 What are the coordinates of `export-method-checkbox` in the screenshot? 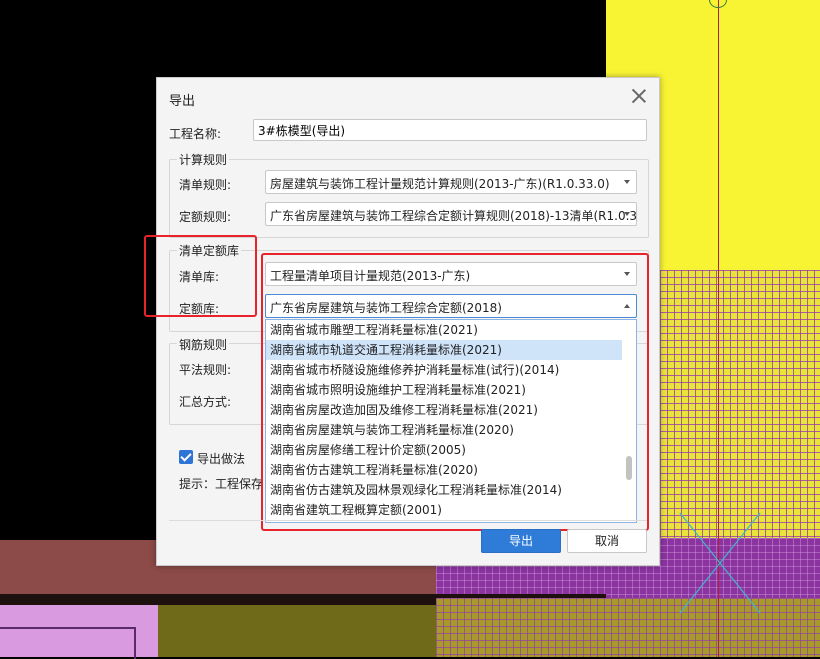 It's located at (186, 457).